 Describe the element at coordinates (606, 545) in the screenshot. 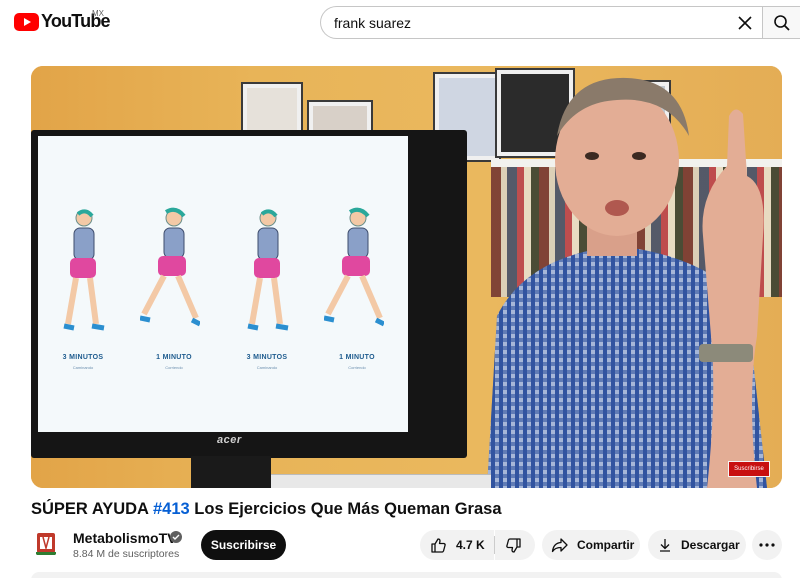

I see `share-label: Compartir` at that location.